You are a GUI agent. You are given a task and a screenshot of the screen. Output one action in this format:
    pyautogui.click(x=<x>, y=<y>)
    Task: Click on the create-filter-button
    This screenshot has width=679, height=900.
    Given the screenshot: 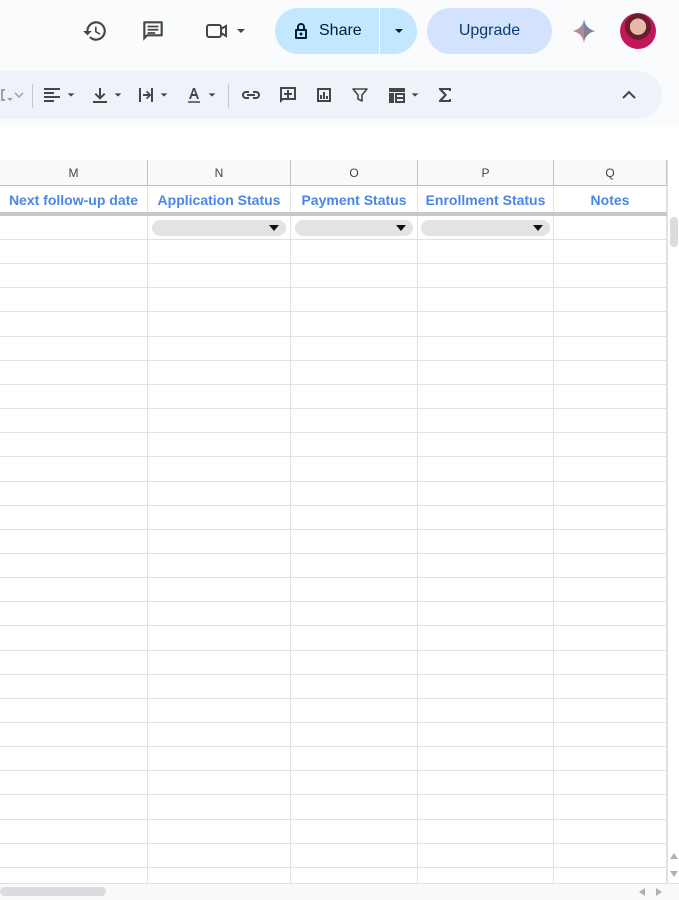 What is the action you would take?
    pyautogui.click(x=360, y=95)
    